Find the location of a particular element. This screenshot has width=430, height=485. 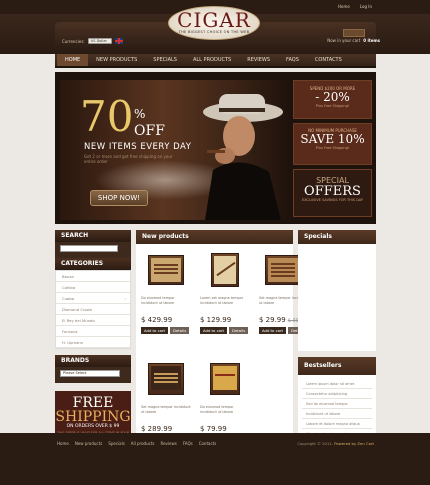

category-label: Cohiba is located at coordinates (69, 287).